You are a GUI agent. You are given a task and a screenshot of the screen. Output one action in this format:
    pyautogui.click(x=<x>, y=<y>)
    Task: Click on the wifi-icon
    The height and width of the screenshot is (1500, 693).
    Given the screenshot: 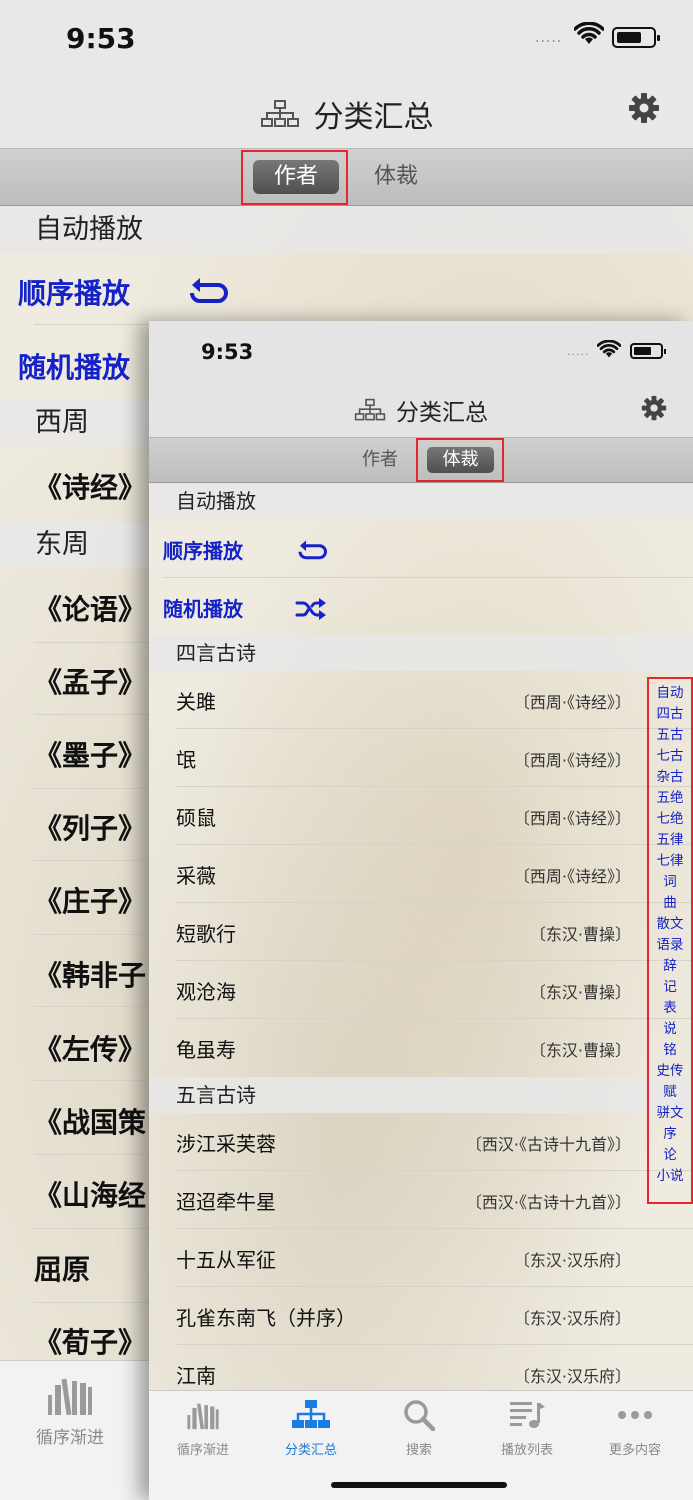 What is the action you would take?
    pyautogui.click(x=589, y=33)
    